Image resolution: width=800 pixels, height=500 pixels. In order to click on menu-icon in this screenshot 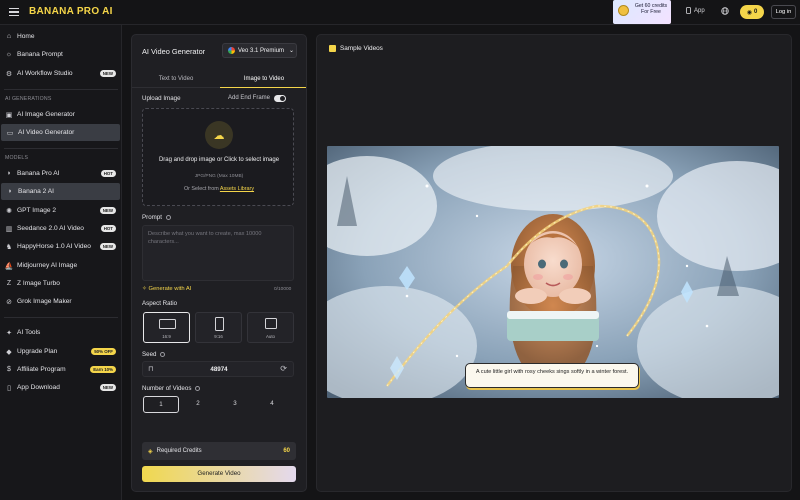, I will do `click(14, 12)`.